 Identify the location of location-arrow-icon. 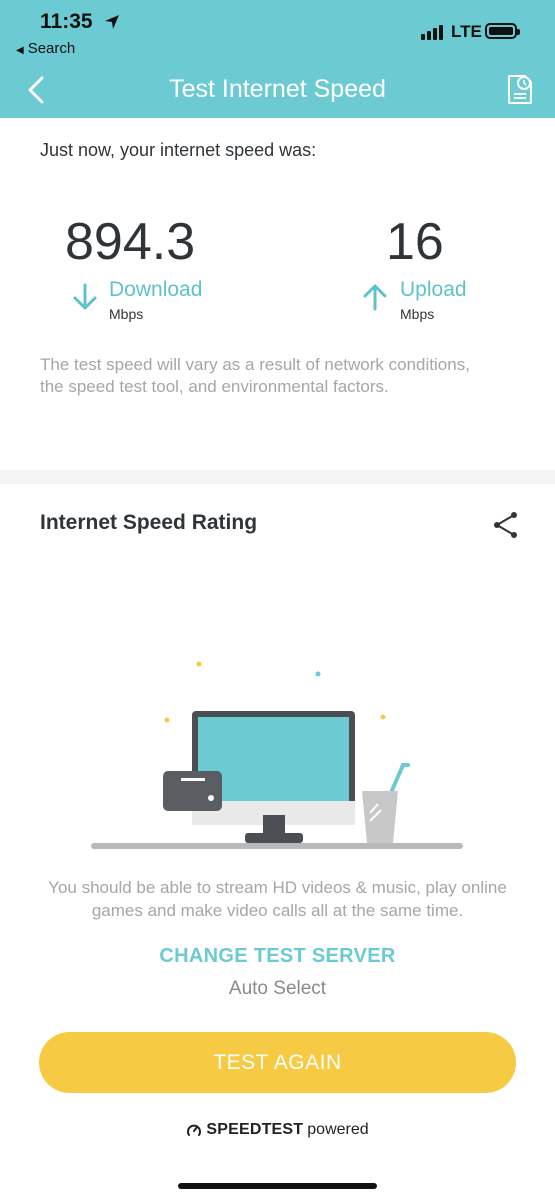
(112, 22).